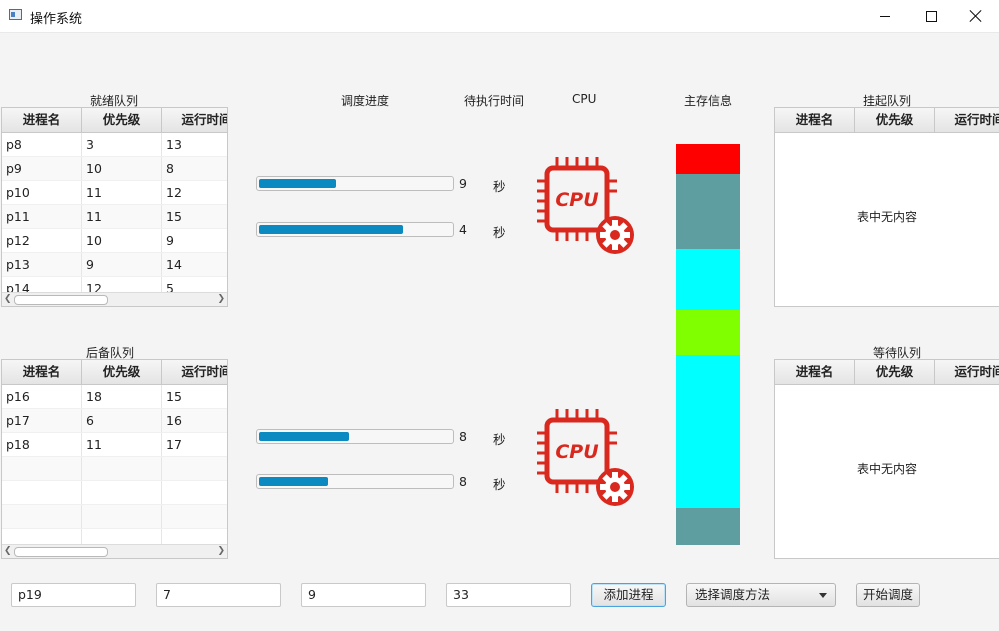 This screenshot has height=631, width=999. What do you see at coordinates (122, 144) in the screenshot?
I see `cell-priority: 3` at bounding box center [122, 144].